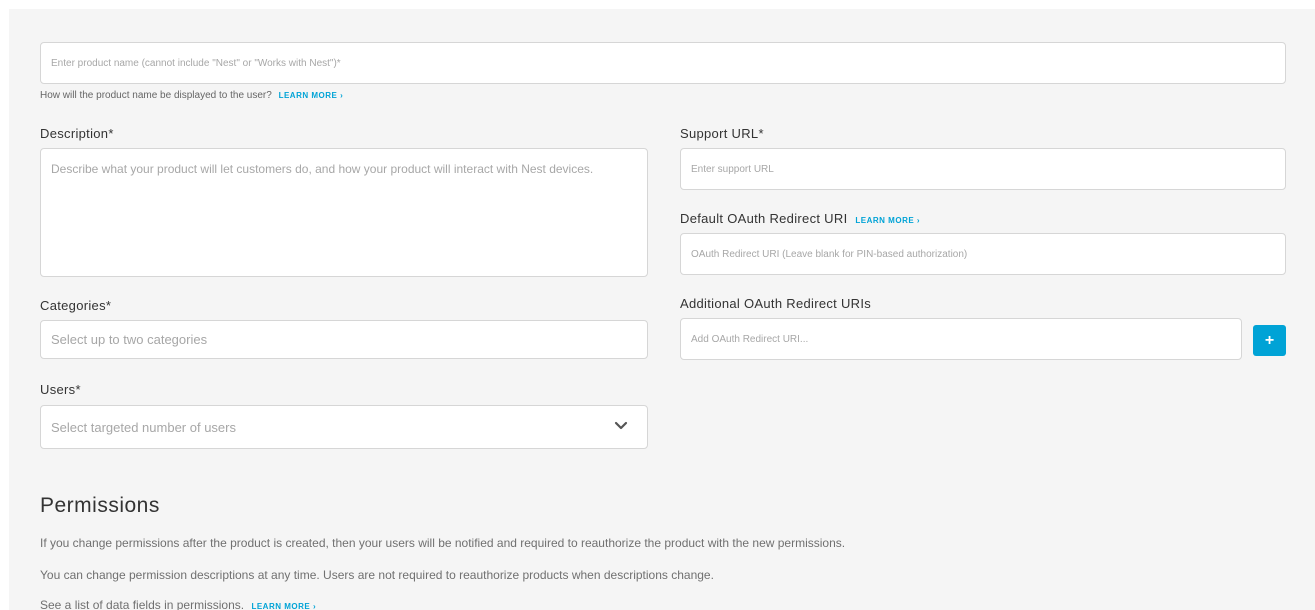  Describe the element at coordinates (983, 169) in the screenshot. I see `support-url-input: Enter support URL` at that location.